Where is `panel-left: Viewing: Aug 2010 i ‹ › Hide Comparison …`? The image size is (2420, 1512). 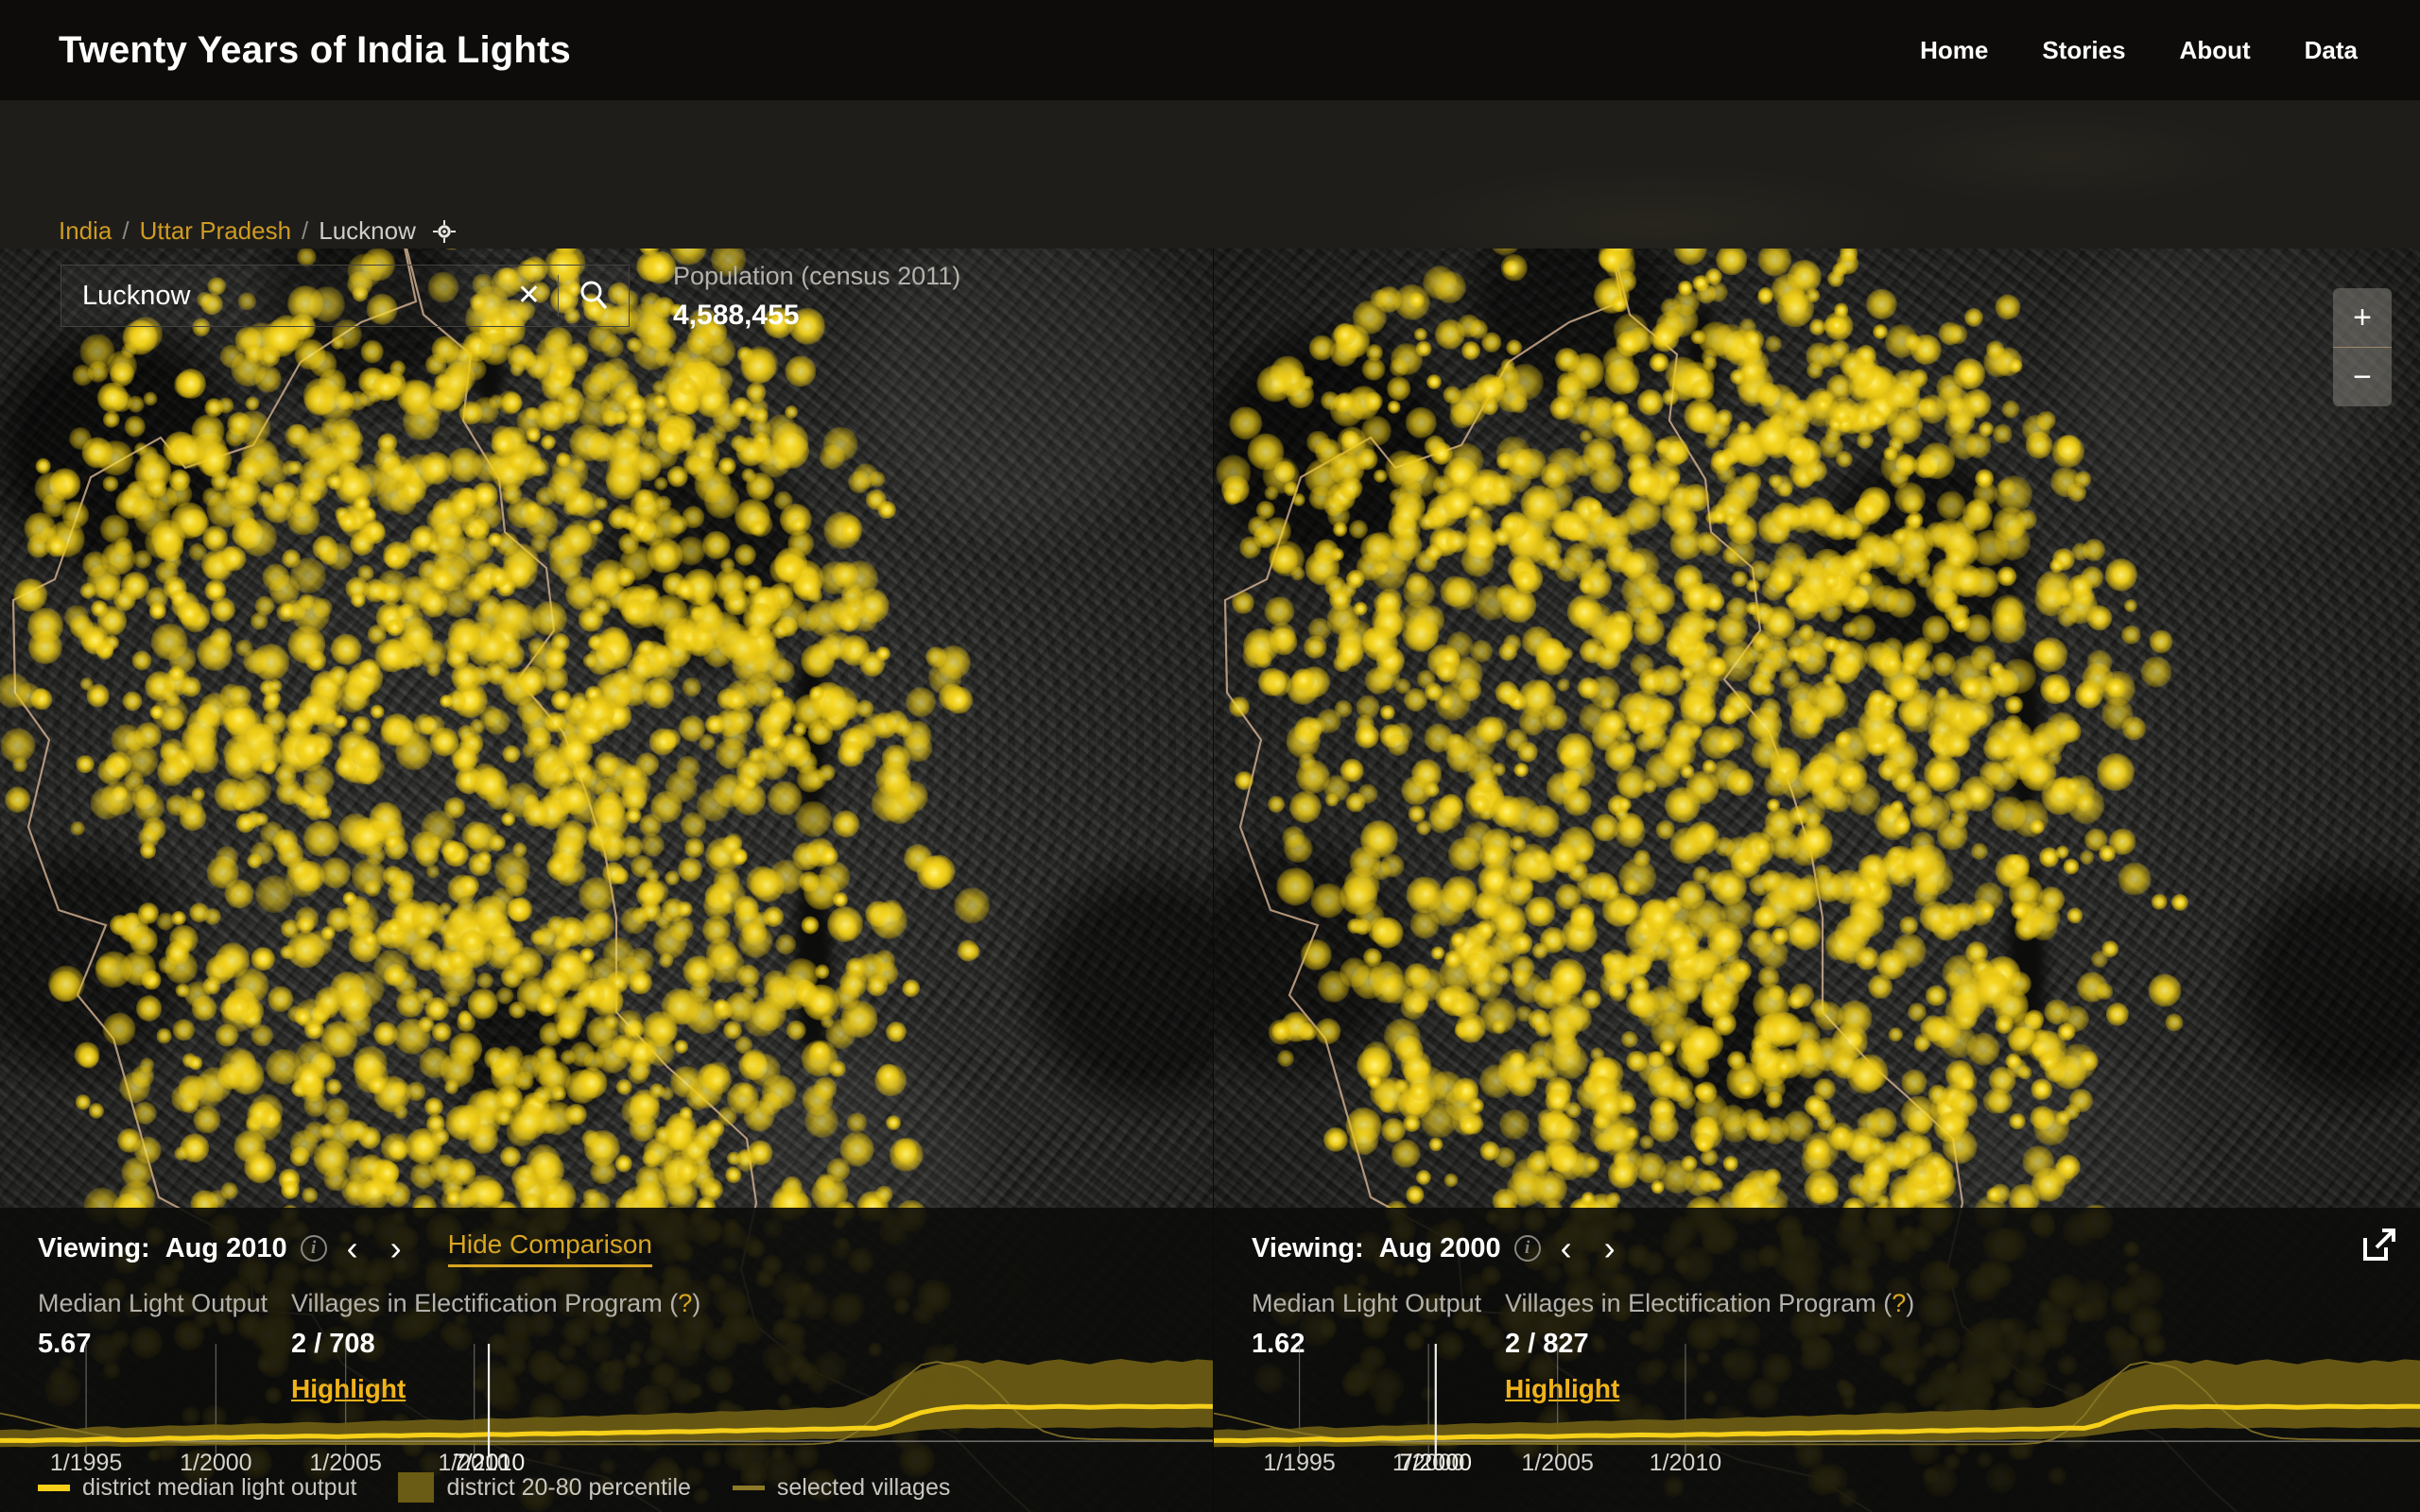
panel-left: Viewing: Aug 2010 i ‹ › Hide Comparison … is located at coordinates (607, 1360).